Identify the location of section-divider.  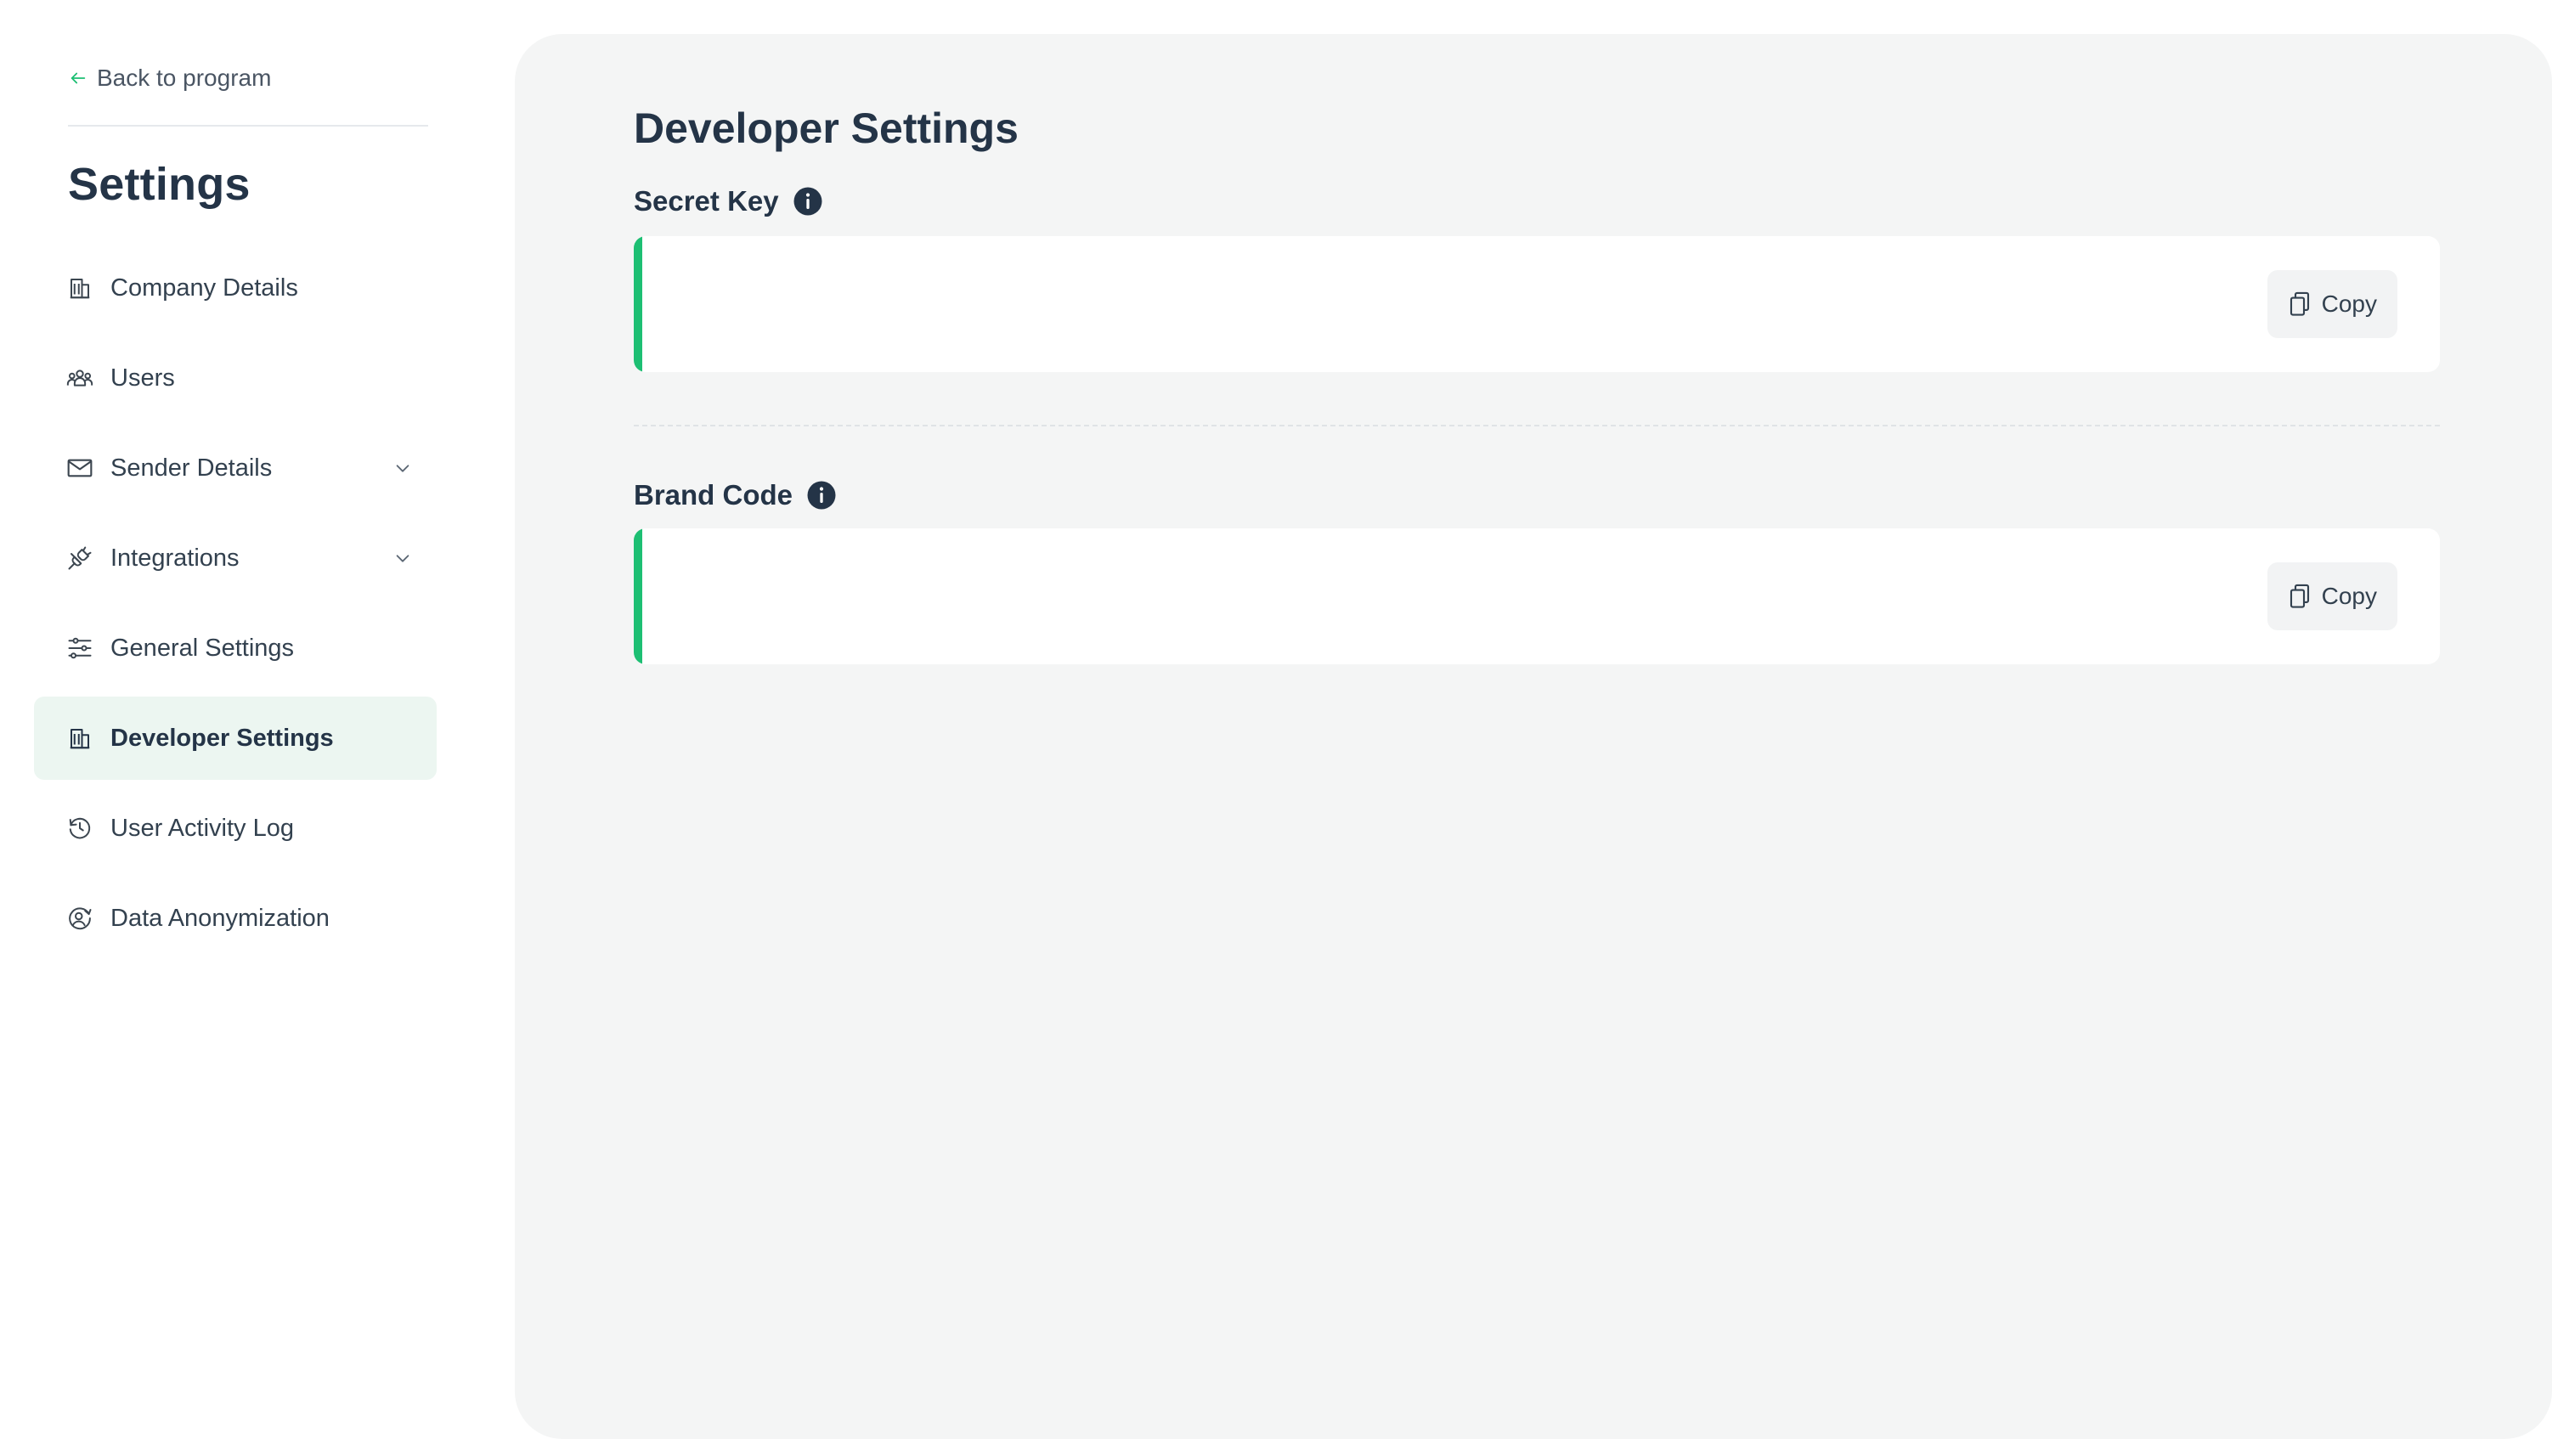
(1537, 426).